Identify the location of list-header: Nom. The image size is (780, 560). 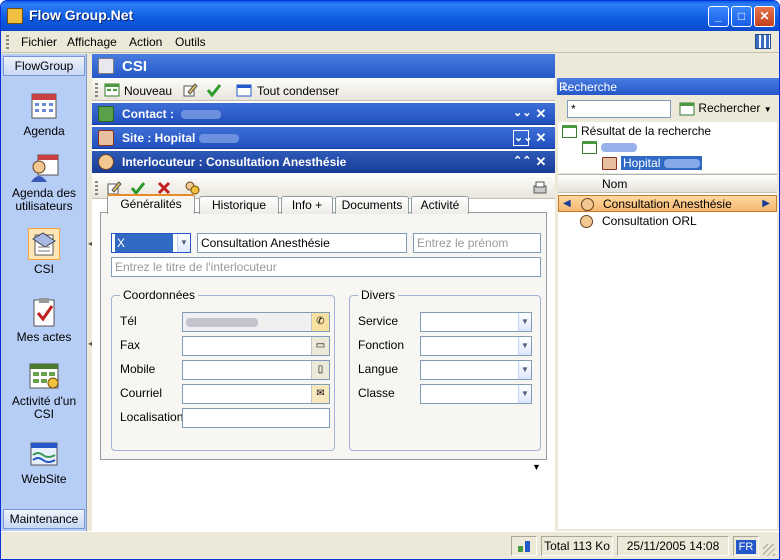
(667, 184).